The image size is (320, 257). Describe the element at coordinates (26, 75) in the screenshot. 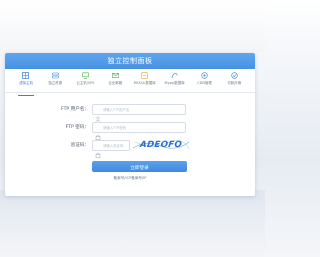

I see `server-grid-icon` at that location.